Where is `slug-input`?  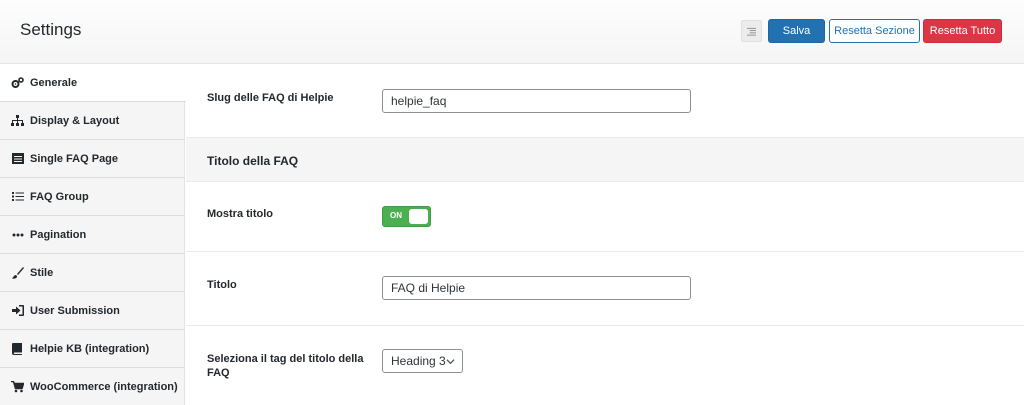
slug-input is located at coordinates (536, 101).